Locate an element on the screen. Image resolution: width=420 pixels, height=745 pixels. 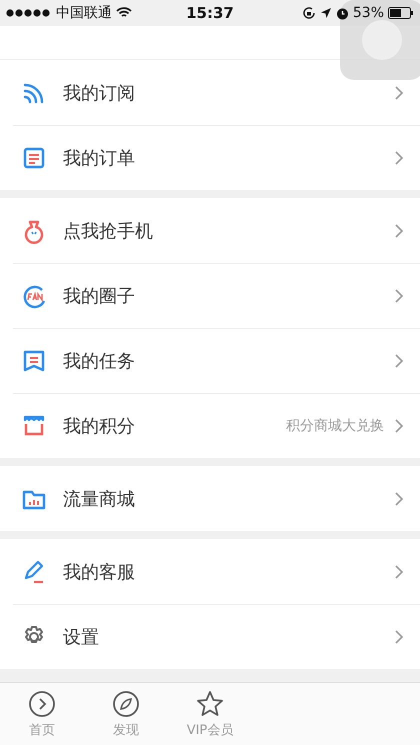
assistive-touch-button is located at coordinates (380, 40).